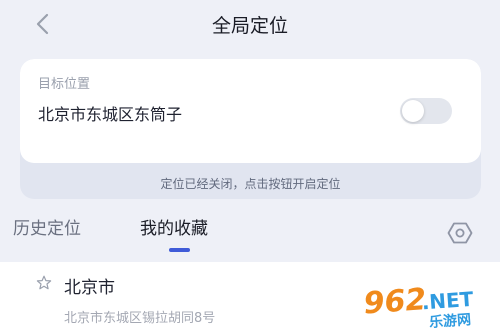  What do you see at coordinates (64, 84) in the screenshot?
I see `target-location-label: 目标位置` at bounding box center [64, 84].